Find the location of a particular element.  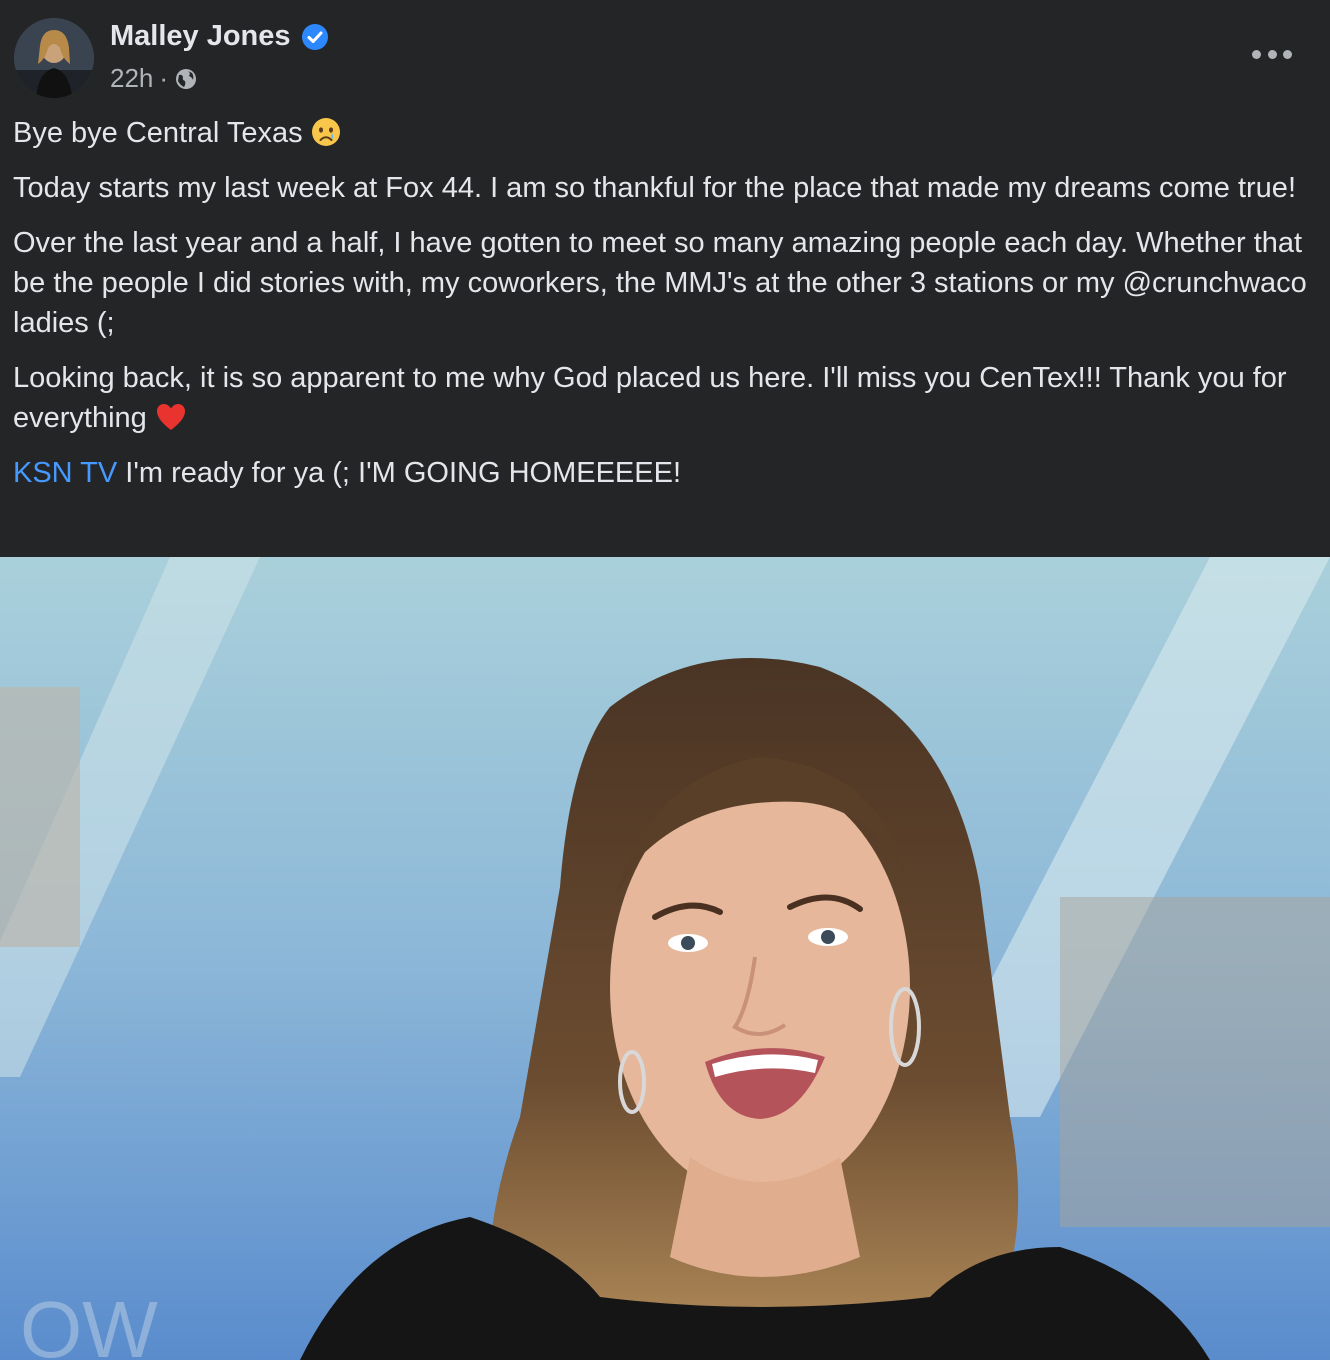

post-para5-text: I'm ready for ya (; I'M GOING HOMEEEEE! is located at coordinates (399, 473).